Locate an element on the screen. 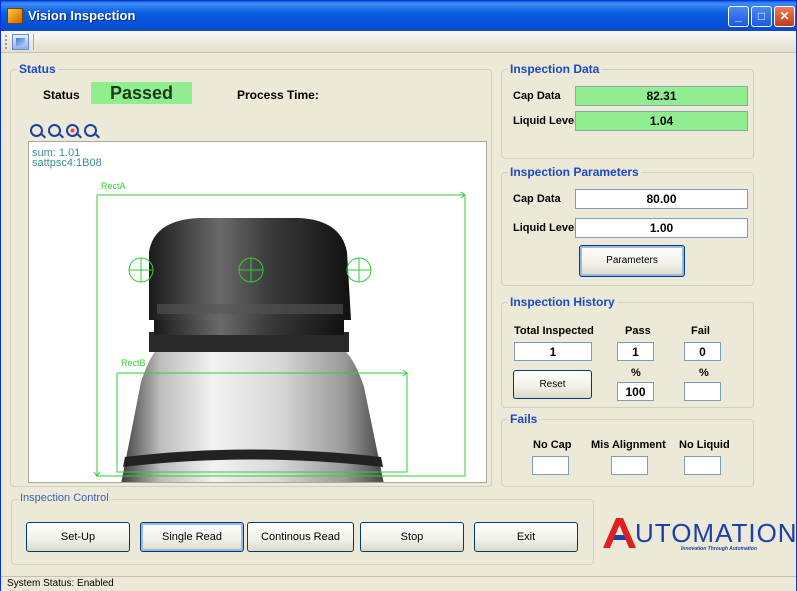  fail-label: Fail is located at coordinates (700, 331).